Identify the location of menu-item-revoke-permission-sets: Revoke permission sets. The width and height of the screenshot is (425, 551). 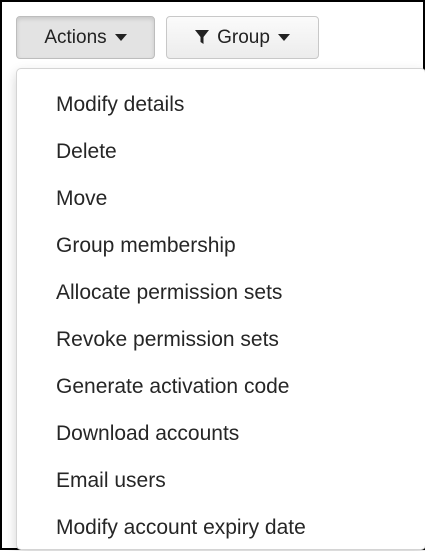
(221, 339).